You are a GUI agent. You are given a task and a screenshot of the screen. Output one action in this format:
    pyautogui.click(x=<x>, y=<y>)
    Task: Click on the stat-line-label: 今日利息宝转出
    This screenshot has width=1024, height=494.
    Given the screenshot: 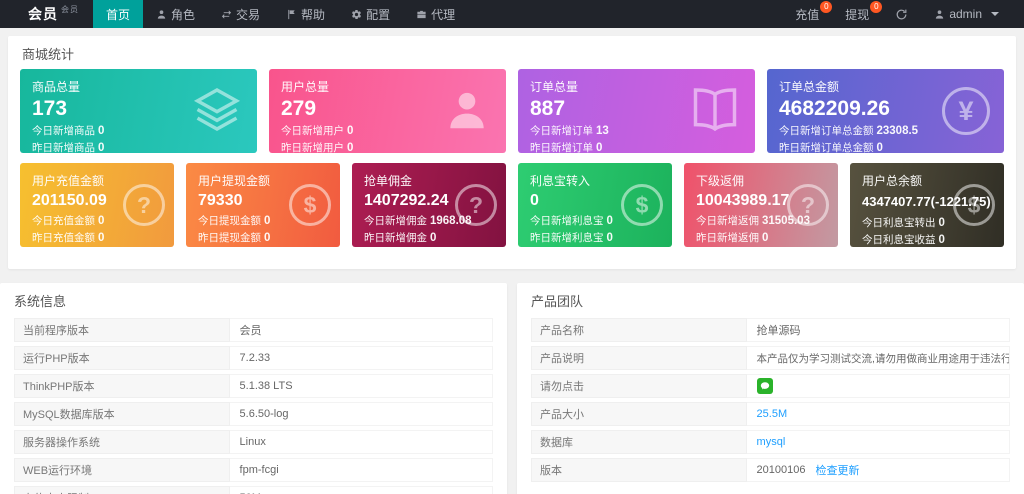 What is the action you would take?
    pyautogui.click(x=899, y=222)
    